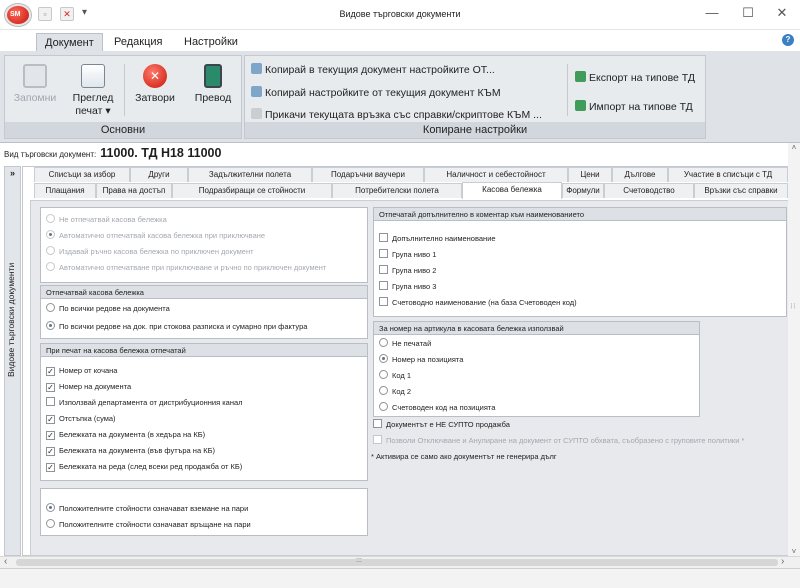 The image size is (800, 588). What do you see at coordinates (402, 375) in the screenshot?
I see `option-label: Код 1` at bounding box center [402, 375].